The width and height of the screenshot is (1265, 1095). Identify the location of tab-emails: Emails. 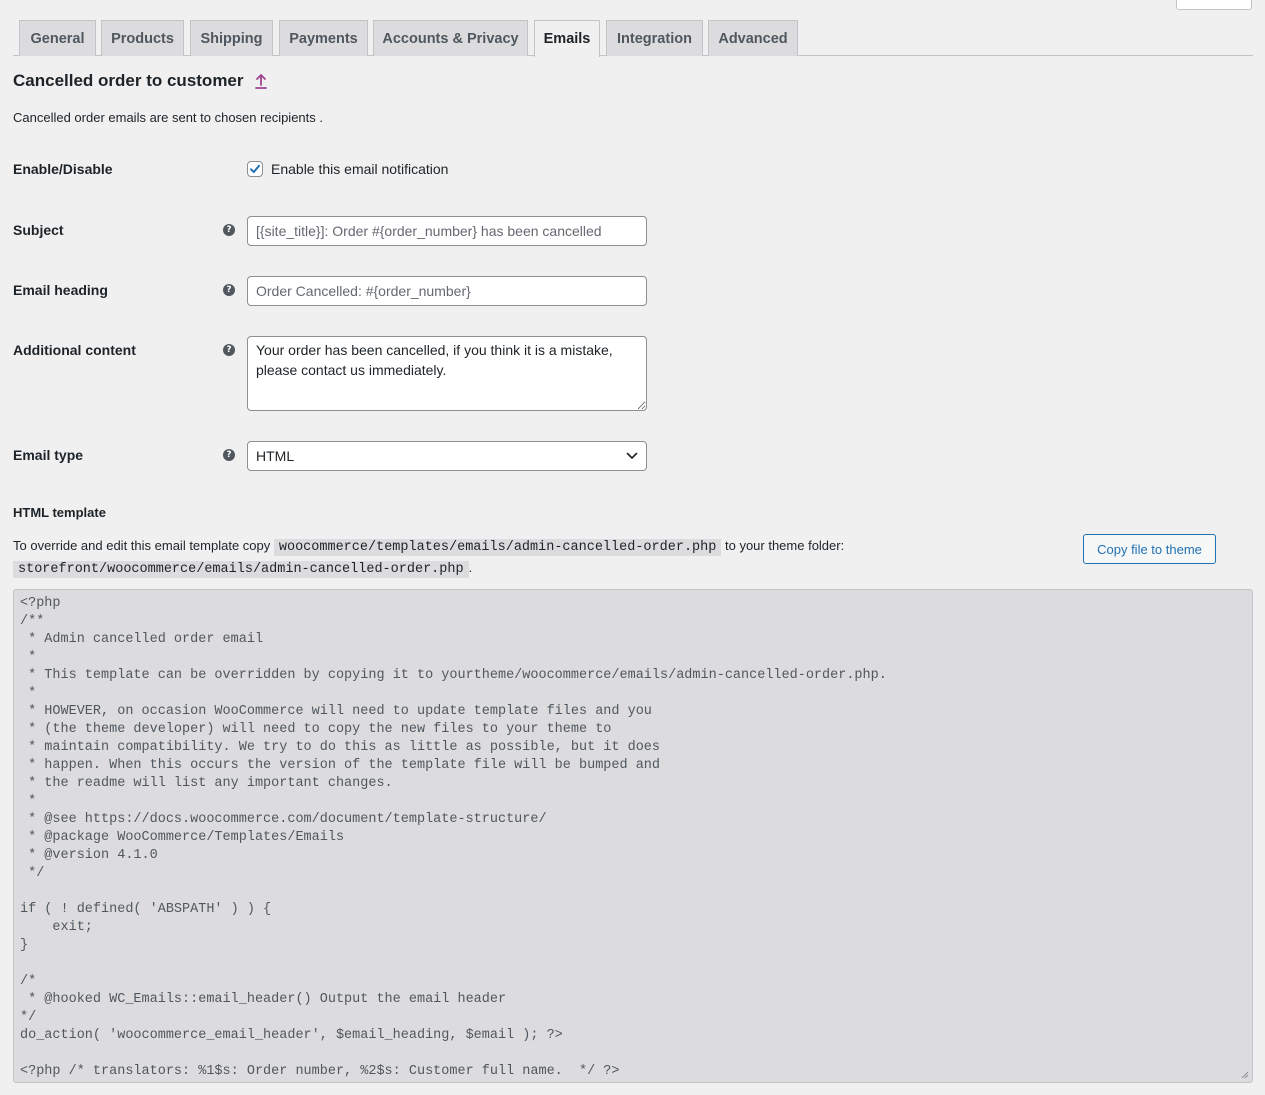
(567, 38).